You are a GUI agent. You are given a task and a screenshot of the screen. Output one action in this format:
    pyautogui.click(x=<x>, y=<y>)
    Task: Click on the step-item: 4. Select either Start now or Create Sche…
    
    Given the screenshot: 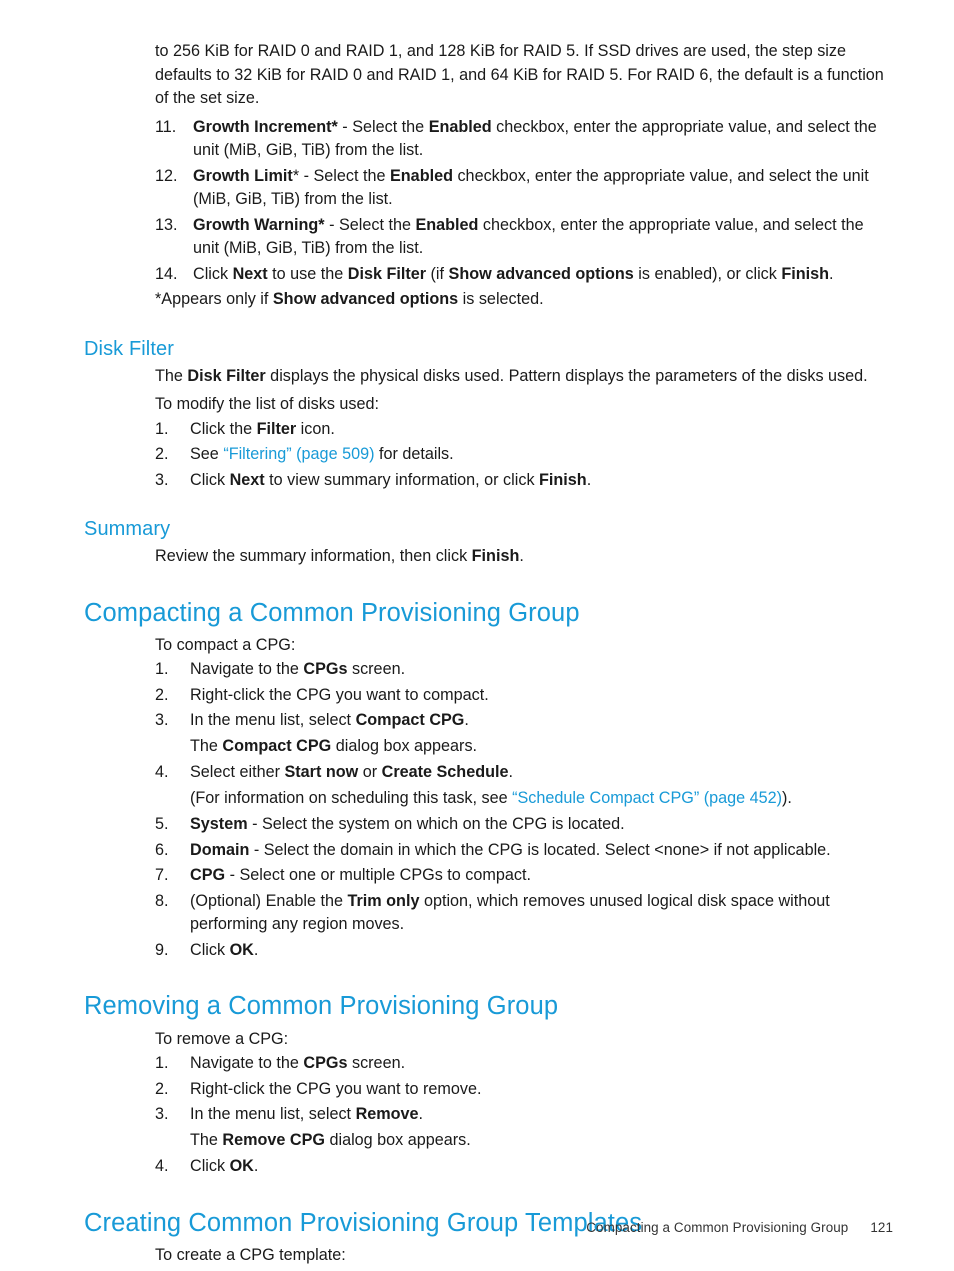 What is the action you would take?
    pyautogui.click(x=524, y=773)
    